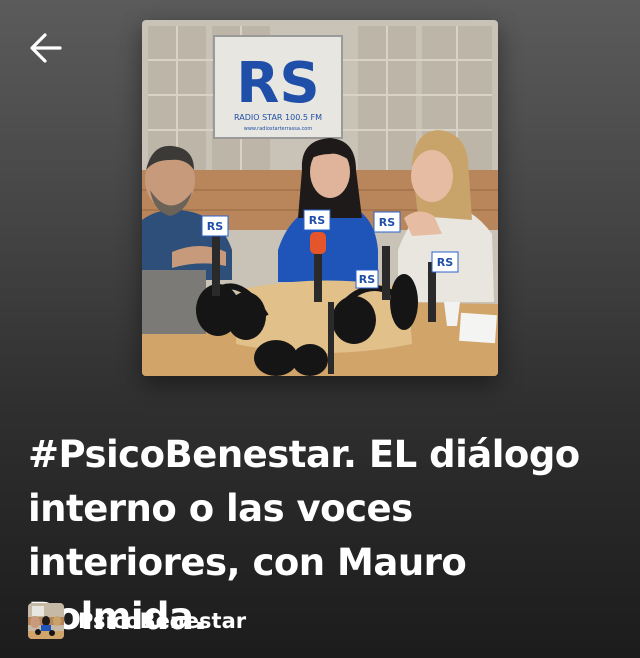  I want to click on arrow-left-icon, so click(46, 48).